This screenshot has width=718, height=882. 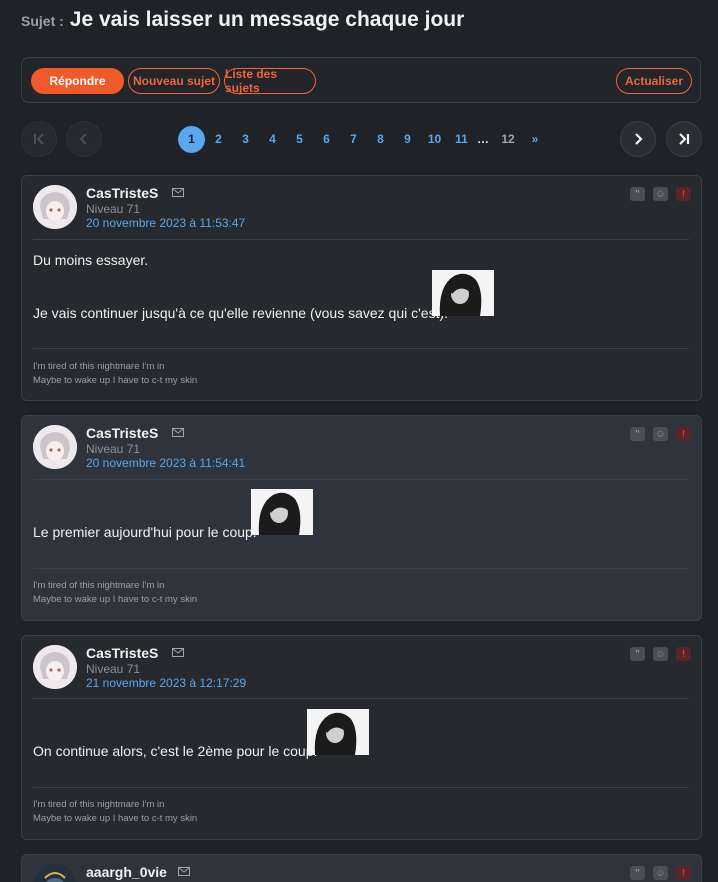 What do you see at coordinates (270, 81) in the screenshot?
I see `topic-list-button: Liste des sujets` at bounding box center [270, 81].